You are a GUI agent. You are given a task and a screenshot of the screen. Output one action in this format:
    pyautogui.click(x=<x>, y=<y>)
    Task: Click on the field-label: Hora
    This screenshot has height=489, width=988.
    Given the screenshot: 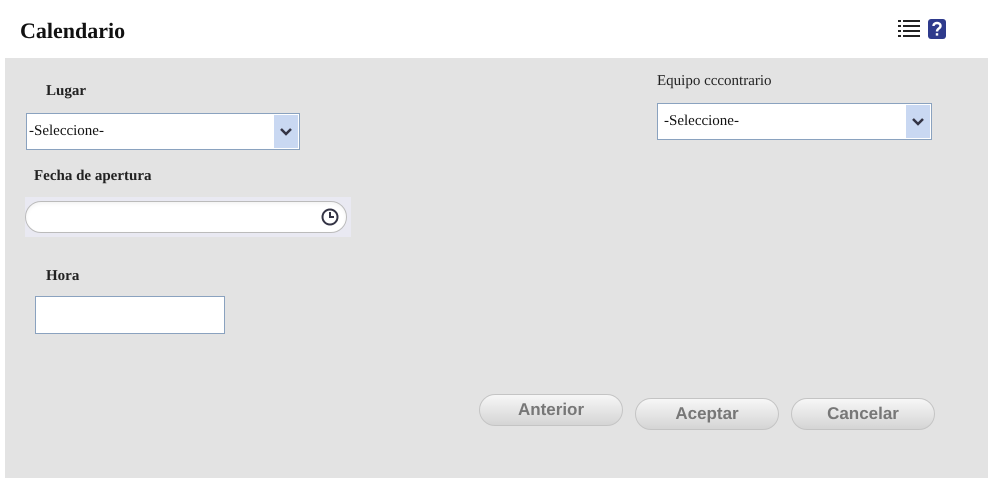 What is the action you would take?
    pyautogui.click(x=63, y=276)
    